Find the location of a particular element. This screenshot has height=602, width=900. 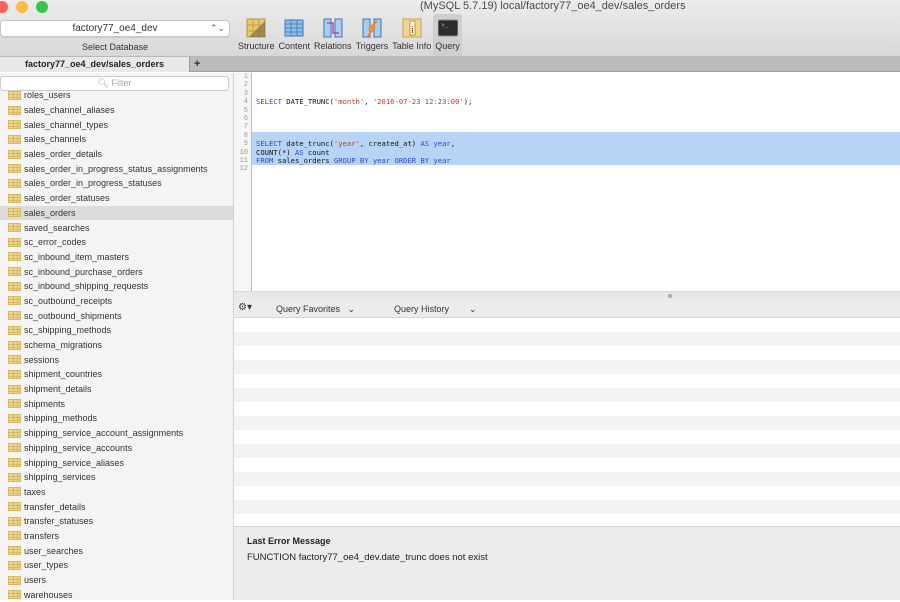

query-history-button: Query History ⌄ is located at coordinates (435, 309).